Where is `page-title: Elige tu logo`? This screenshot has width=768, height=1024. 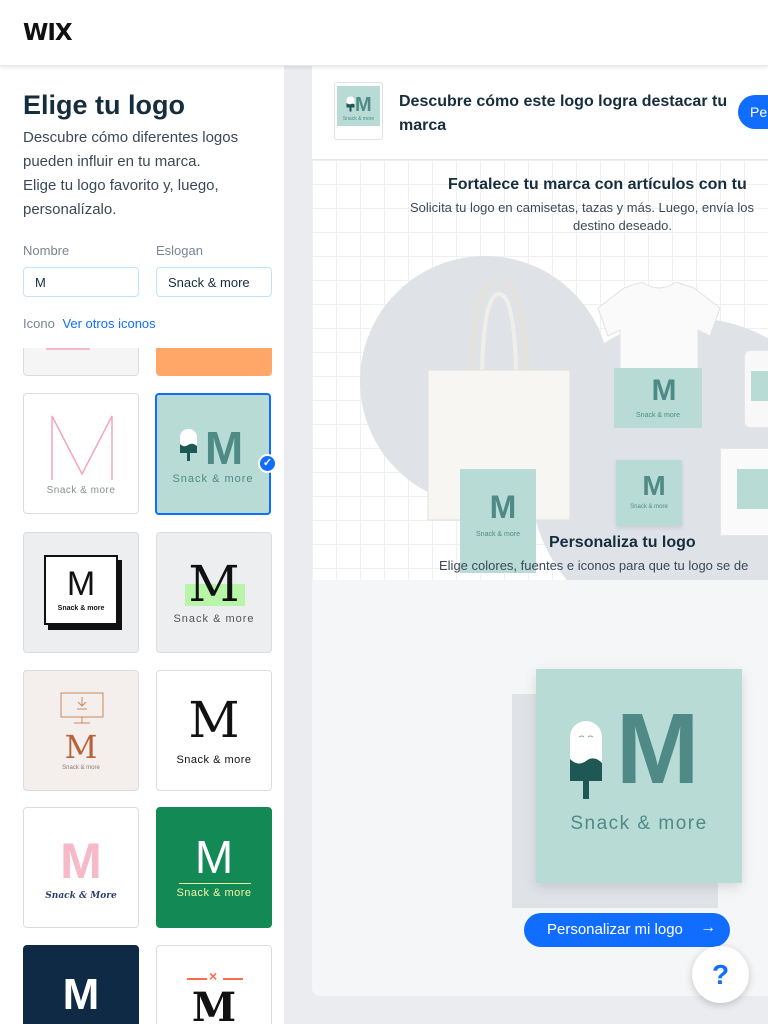 page-title: Elige tu logo is located at coordinates (104, 105).